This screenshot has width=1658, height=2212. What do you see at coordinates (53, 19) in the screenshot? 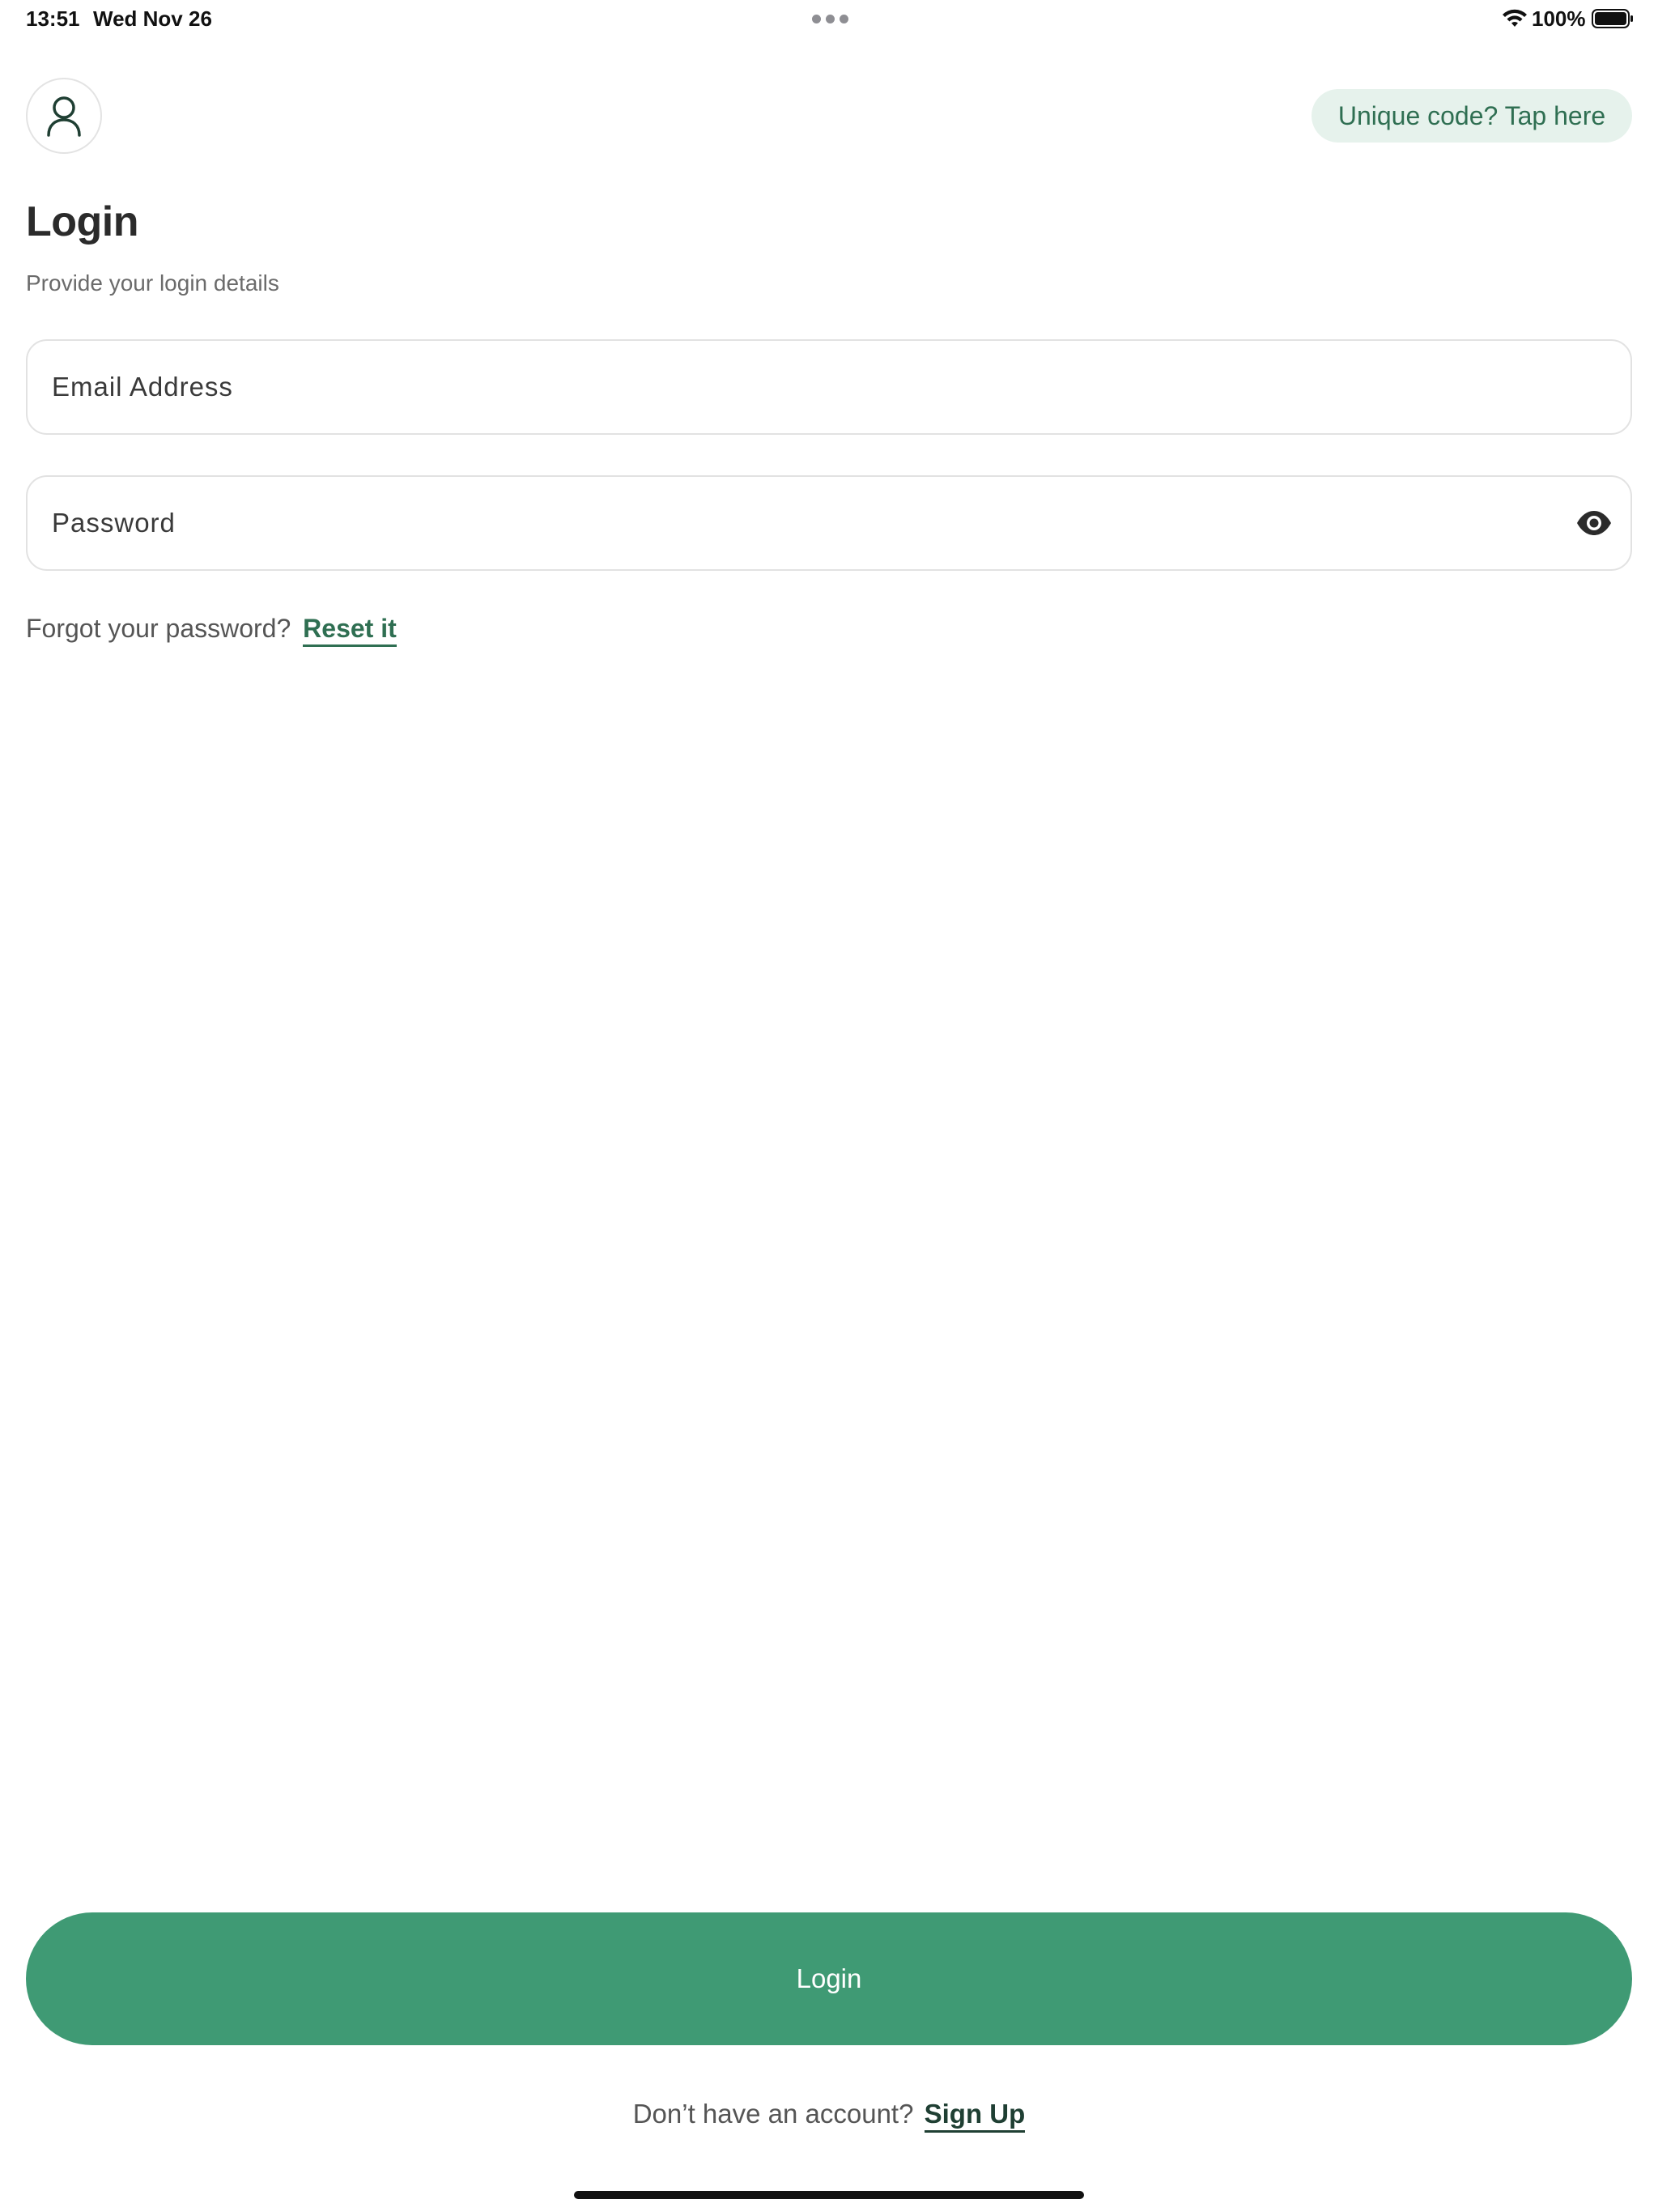
I see `status-time: 13:51` at bounding box center [53, 19].